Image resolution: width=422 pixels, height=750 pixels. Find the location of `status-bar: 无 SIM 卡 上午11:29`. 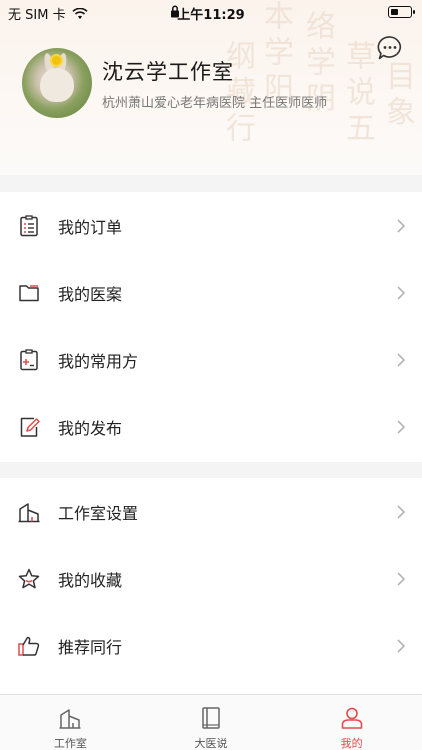

status-bar: 无 SIM 卡 上午11:29 is located at coordinates (211, 12).